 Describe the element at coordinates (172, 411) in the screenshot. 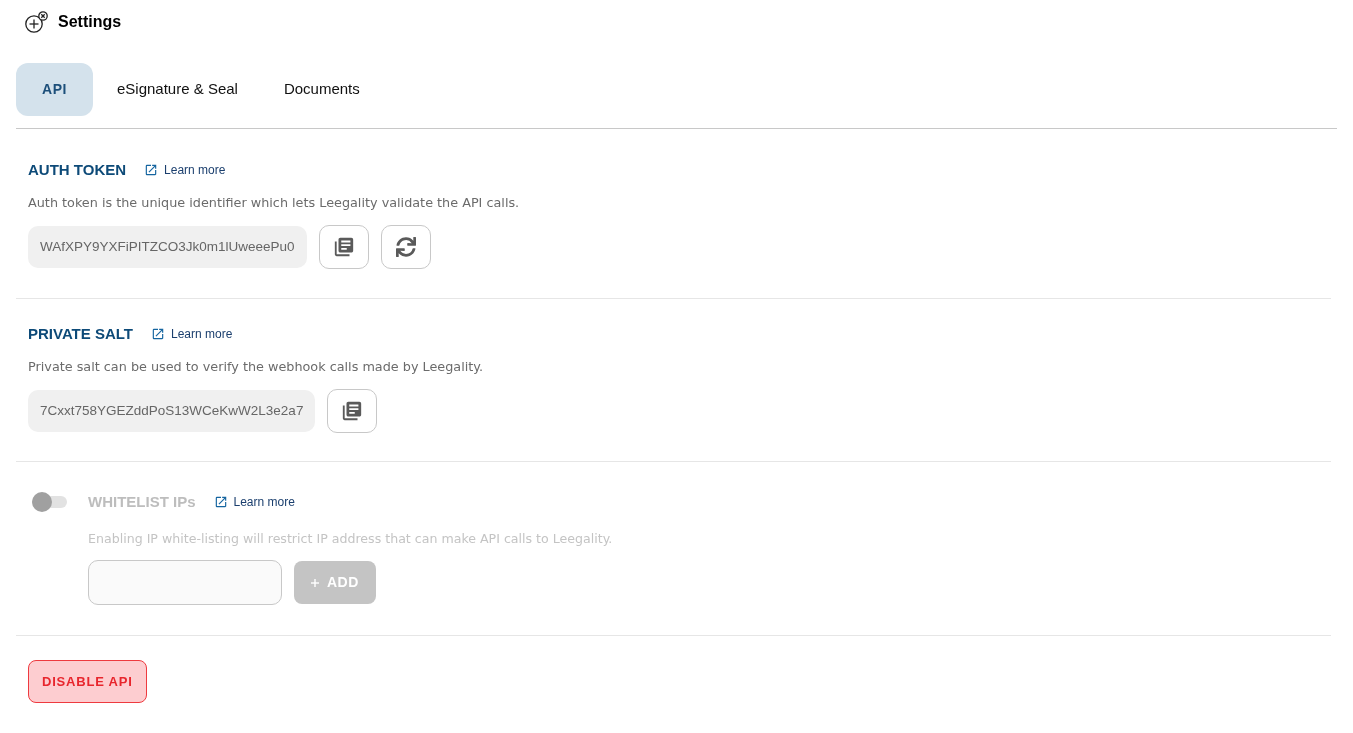

I see `private-salt-field: 7Cxxt758YGEZddPoS13WCeKwW2L3e2a7` at that location.